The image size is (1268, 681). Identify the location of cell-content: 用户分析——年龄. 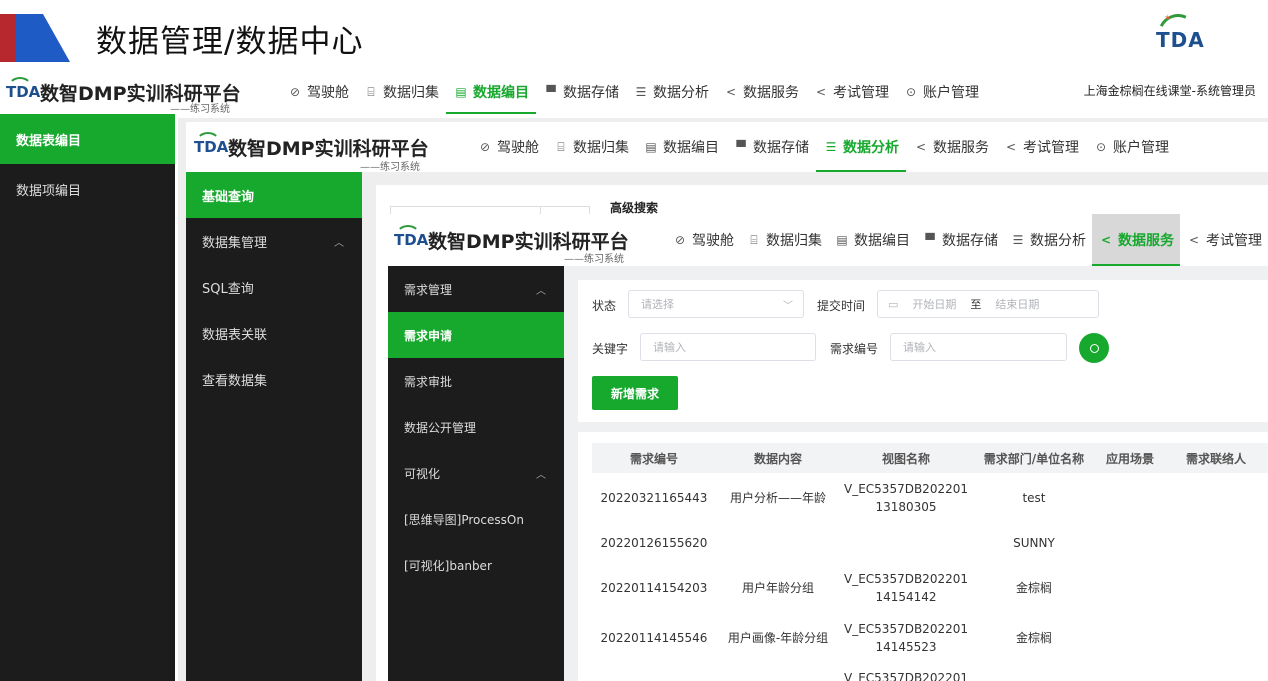
(777, 498).